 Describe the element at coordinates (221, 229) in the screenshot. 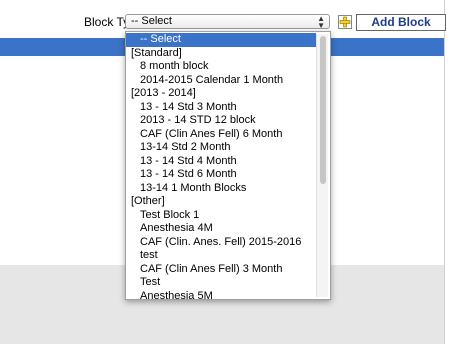

I see `dropdown-option: Anesthesia 4M` at that location.